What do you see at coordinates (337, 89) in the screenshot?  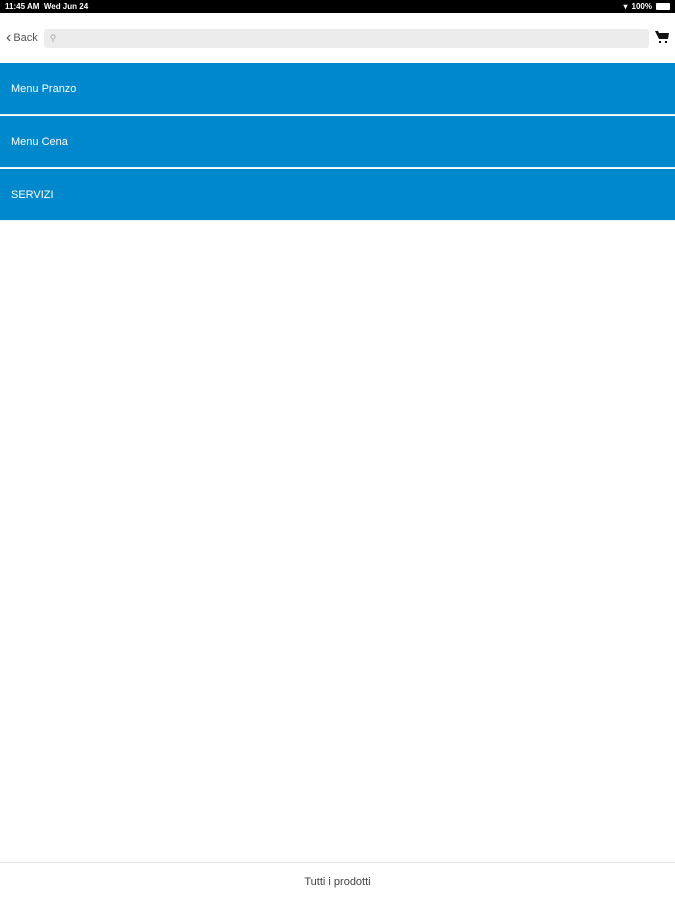 I see `menu-item-pranzo: Menu Pranzo` at bounding box center [337, 89].